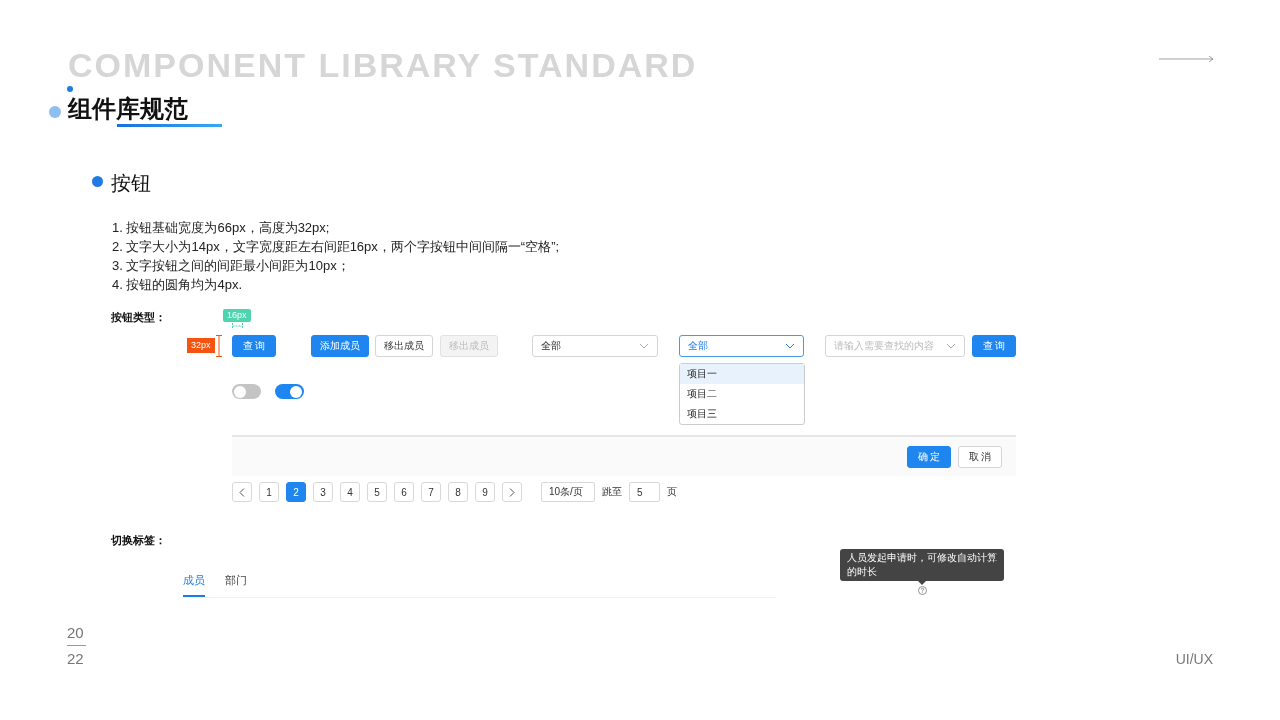 The width and height of the screenshot is (1280, 720). Describe the element at coordinates (741, 374) in the screenshot. I see `dropdown-option: 项目一` at that location.